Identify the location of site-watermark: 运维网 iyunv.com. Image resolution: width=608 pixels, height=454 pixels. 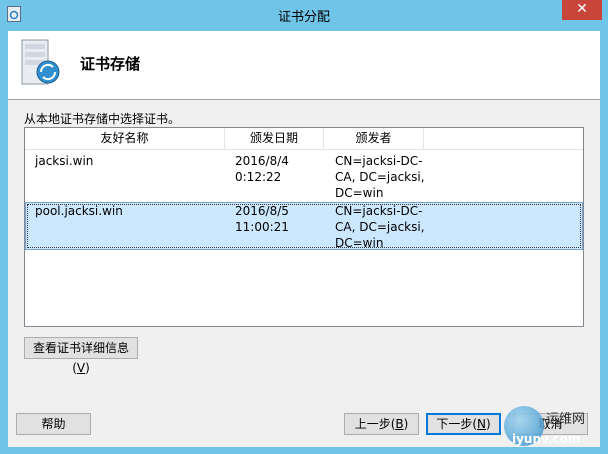
(553, 427).